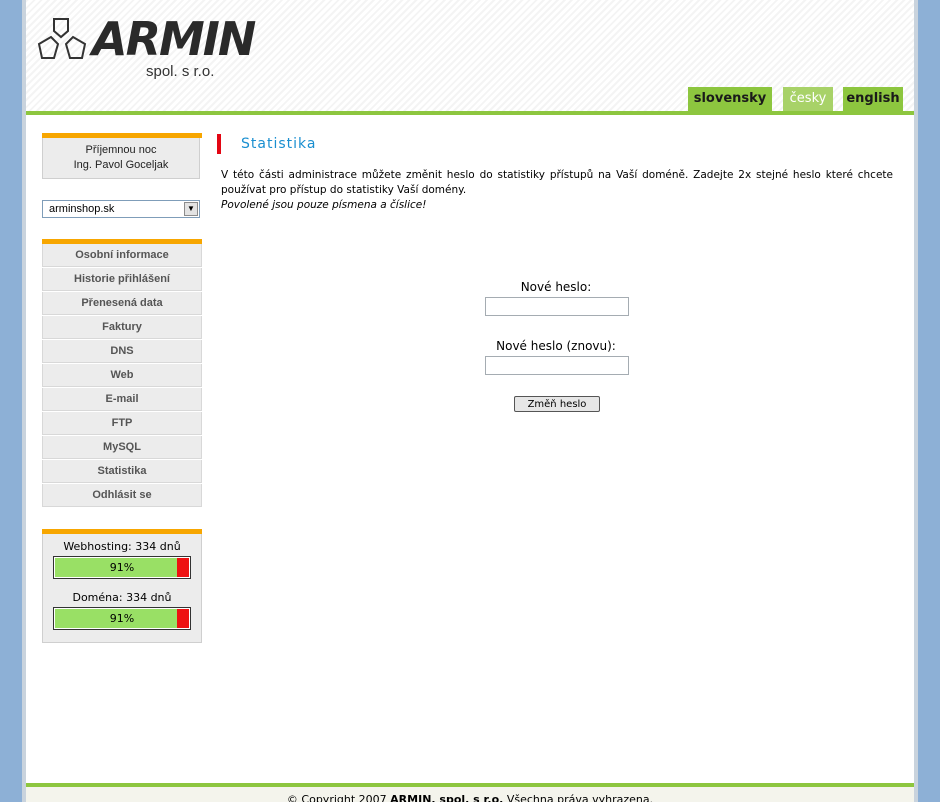 Image resolution: width=940 pixels, height=802 pixels. I want to click on footer-copyright: © Copyright 2007, so click(336, 797).